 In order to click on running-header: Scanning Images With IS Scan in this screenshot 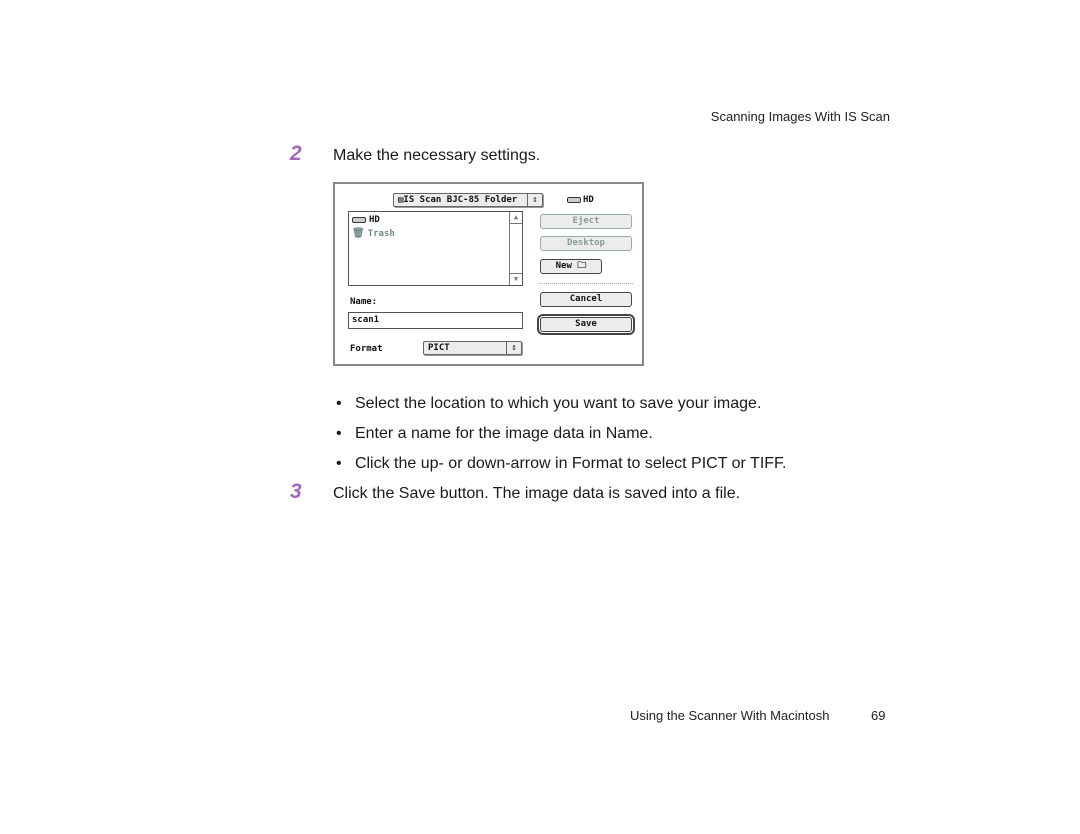, I will do `click(800, 116)`.